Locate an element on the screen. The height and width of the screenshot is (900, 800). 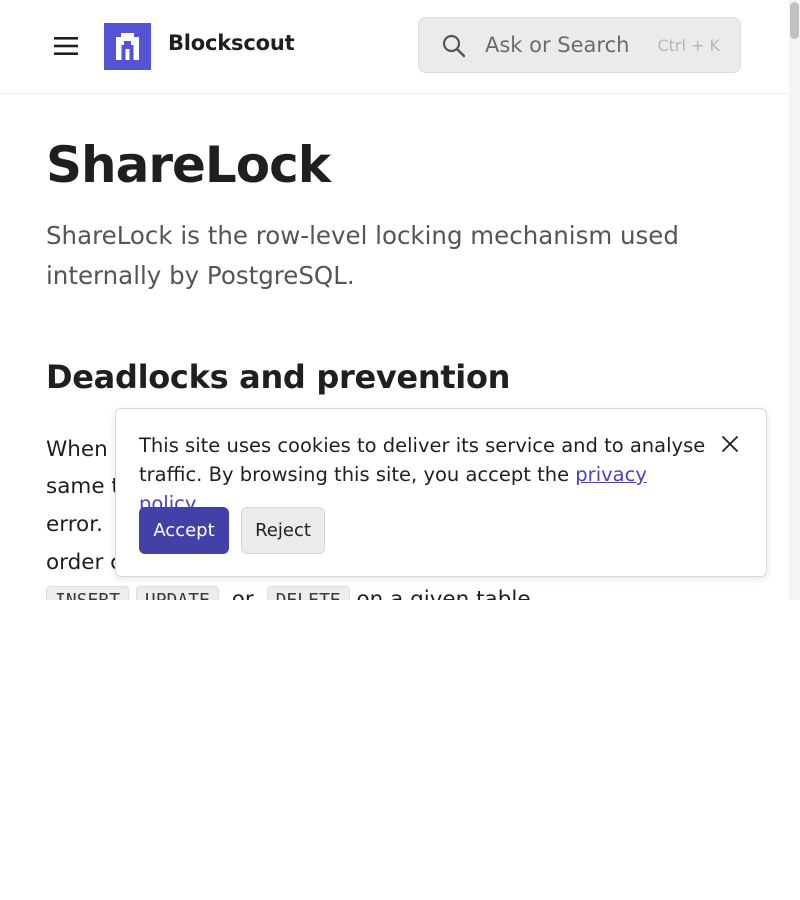
search-box: Ctrl + K is located at coordinates (579, 45).